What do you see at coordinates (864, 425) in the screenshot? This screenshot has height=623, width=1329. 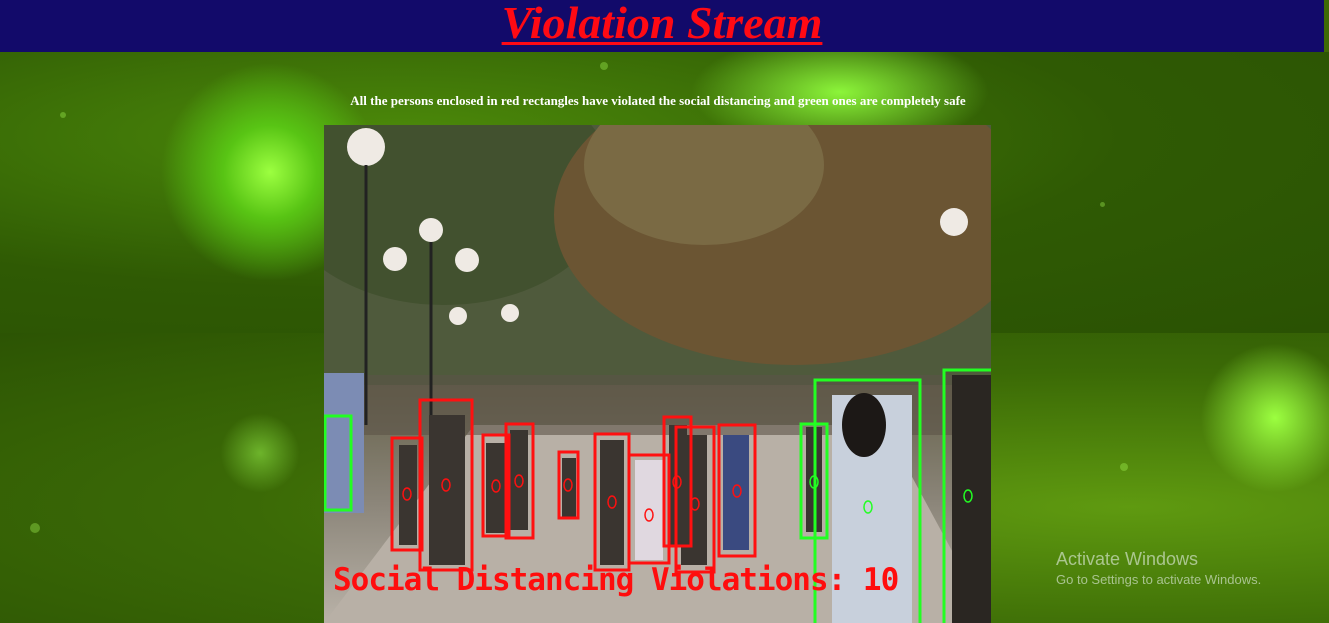 I see `person-head` at bounding box center [864, 425].